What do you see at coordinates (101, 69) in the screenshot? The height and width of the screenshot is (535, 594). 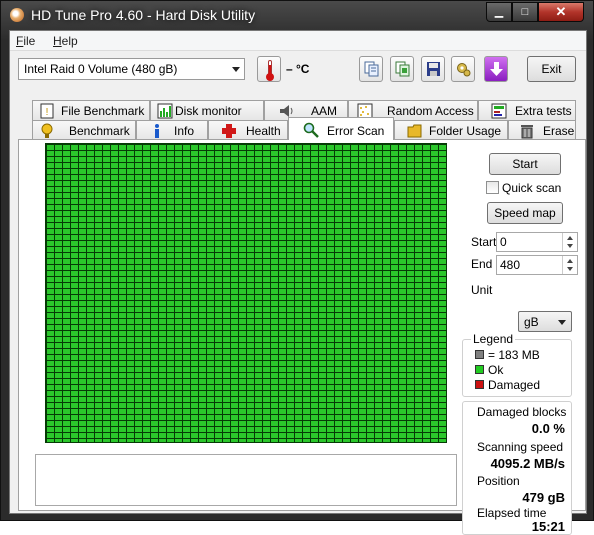 I see `drive-select-value: Intel Raid 0 Volume (480 gB)` at bounding box center [101, 69].